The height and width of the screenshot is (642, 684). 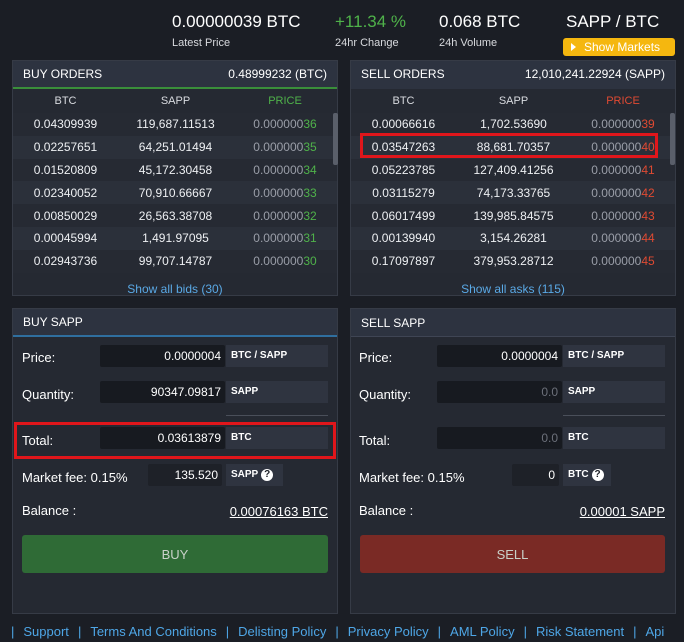 I want to click on order-row: 0.02340052 70,910.66667 0.00000033, so click(x=175, y=193).